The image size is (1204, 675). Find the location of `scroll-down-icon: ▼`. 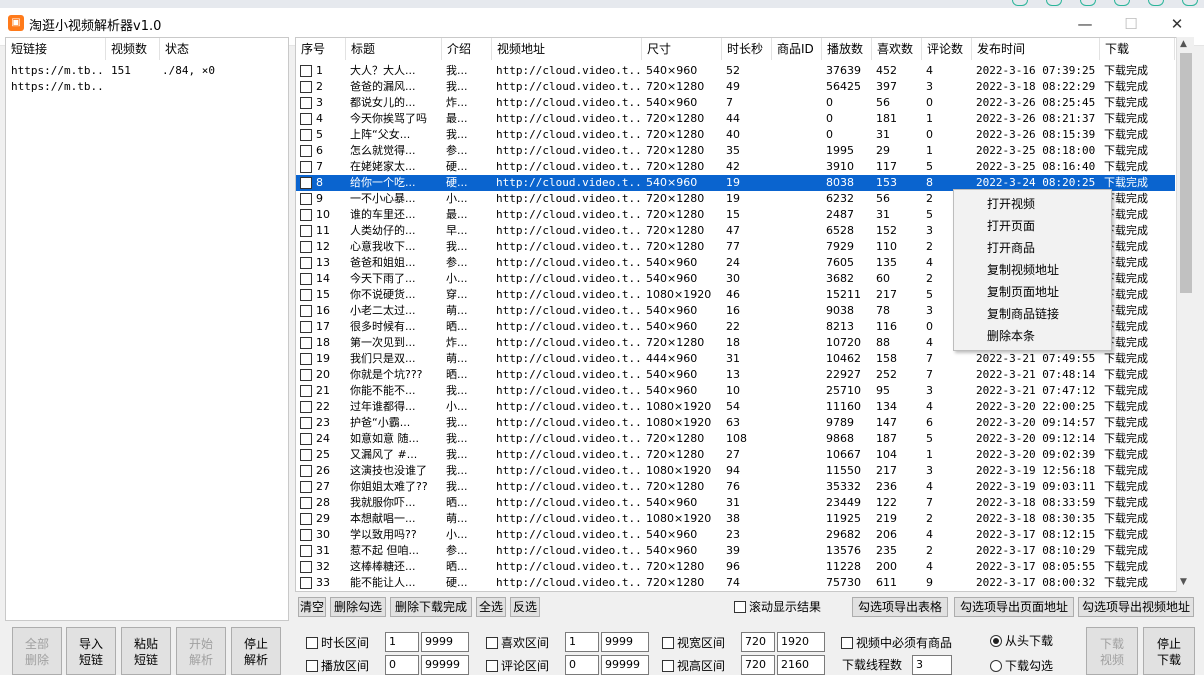

scroll-down-icon: ▼ is located at coordinates (1183, 582).